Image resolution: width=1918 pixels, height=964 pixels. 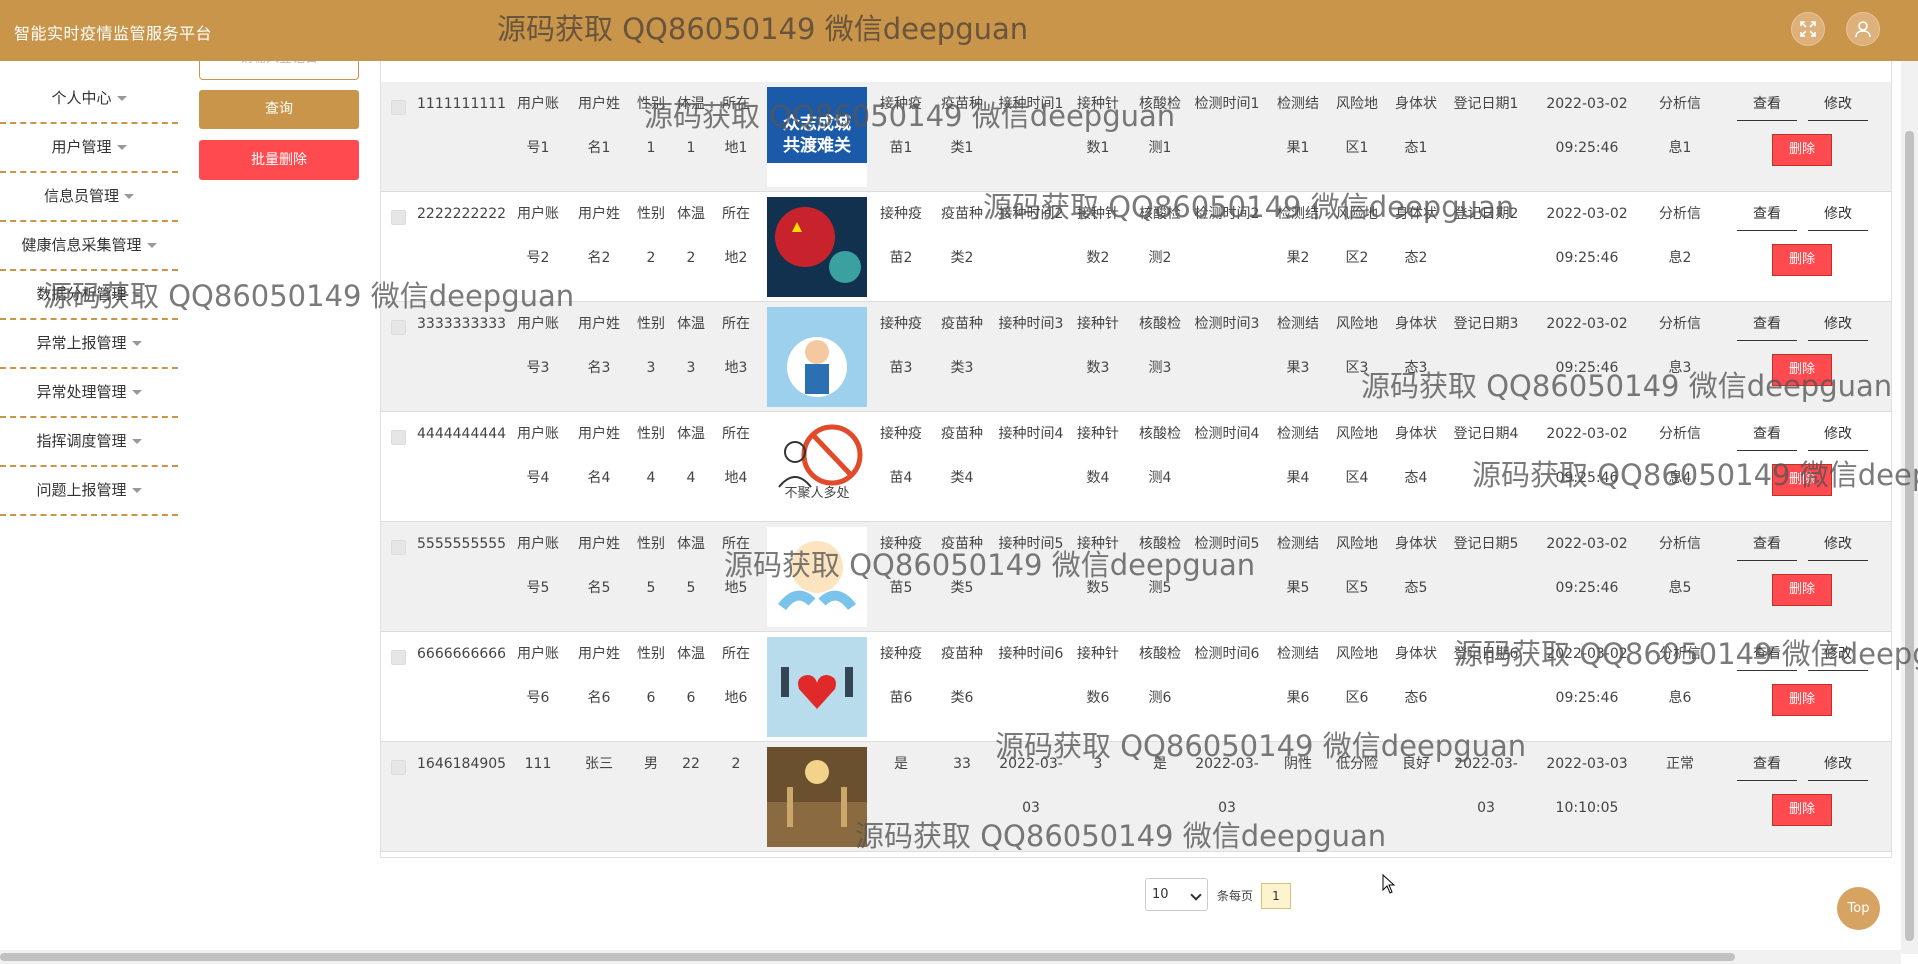 I want to click on page-size-select: 10, so click(x=1176, y=894).